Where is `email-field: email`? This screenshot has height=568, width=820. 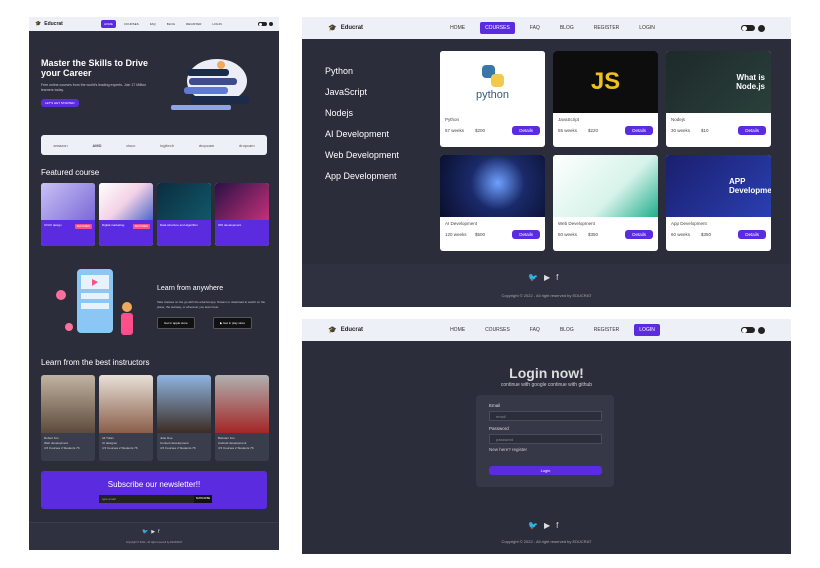 email-field: email is located at coordinates (545, 416).